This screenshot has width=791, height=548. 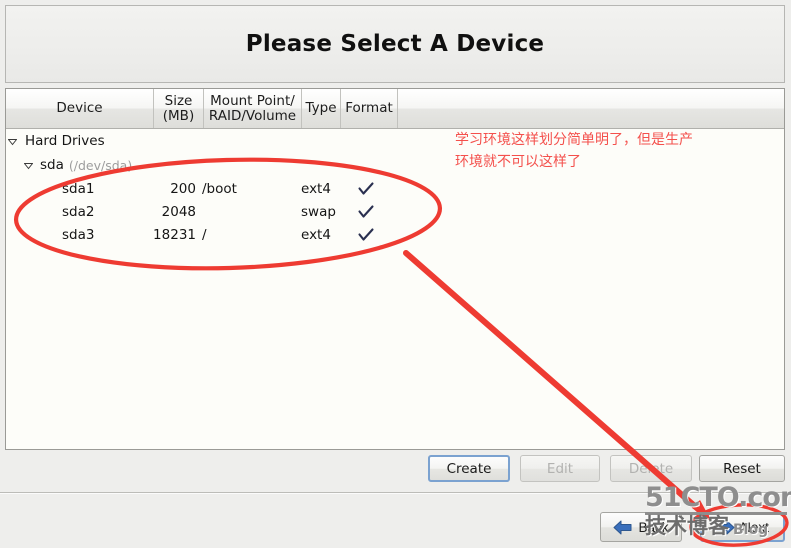 What do you see at coordinates (252, 115) in the screenshot?
I see `column-header-mountpoint-line2: RAID/Volume` at bounding box center [252, 115].